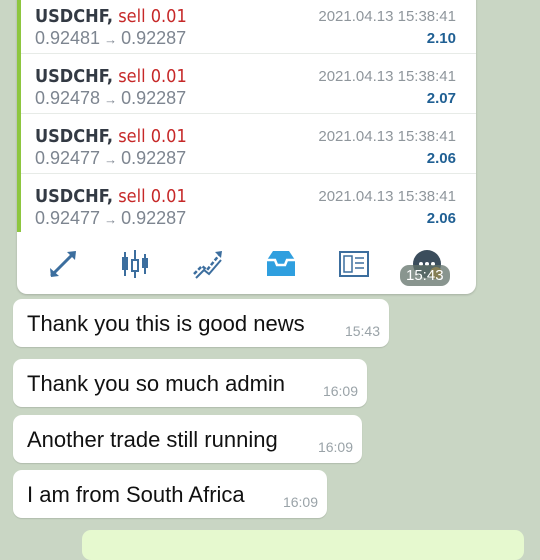 This screenshot has width=540, height=560. I want to click on chart-icon, so click(135, 264).